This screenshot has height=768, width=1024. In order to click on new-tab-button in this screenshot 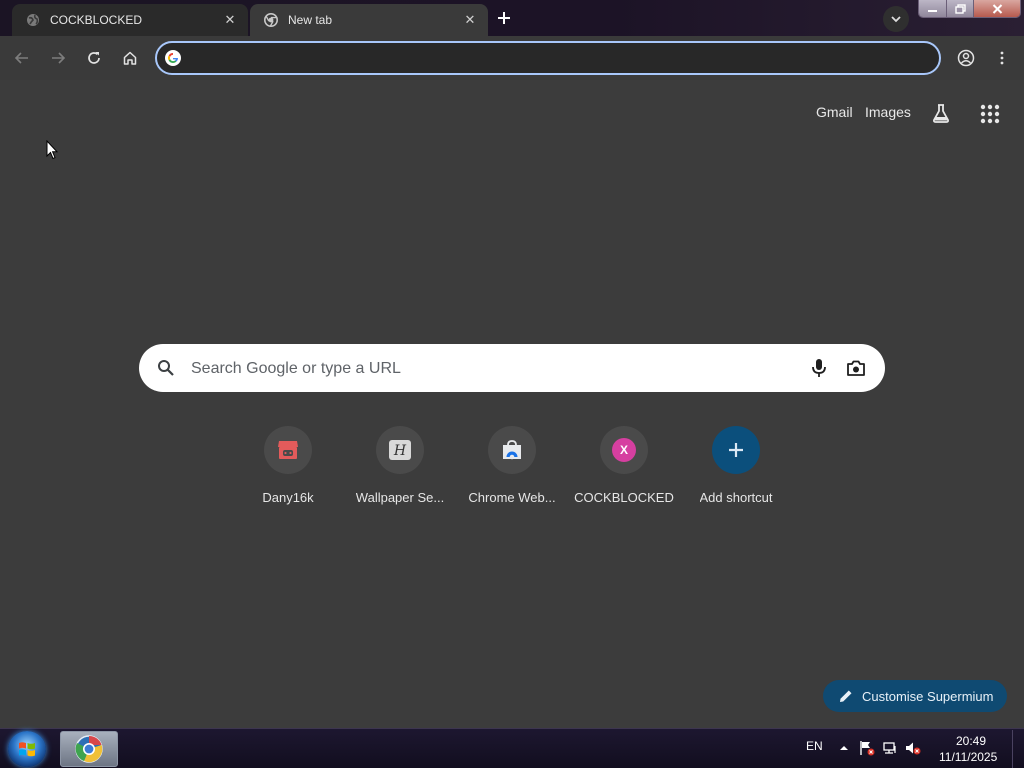, I will do `click(504, 18)`.